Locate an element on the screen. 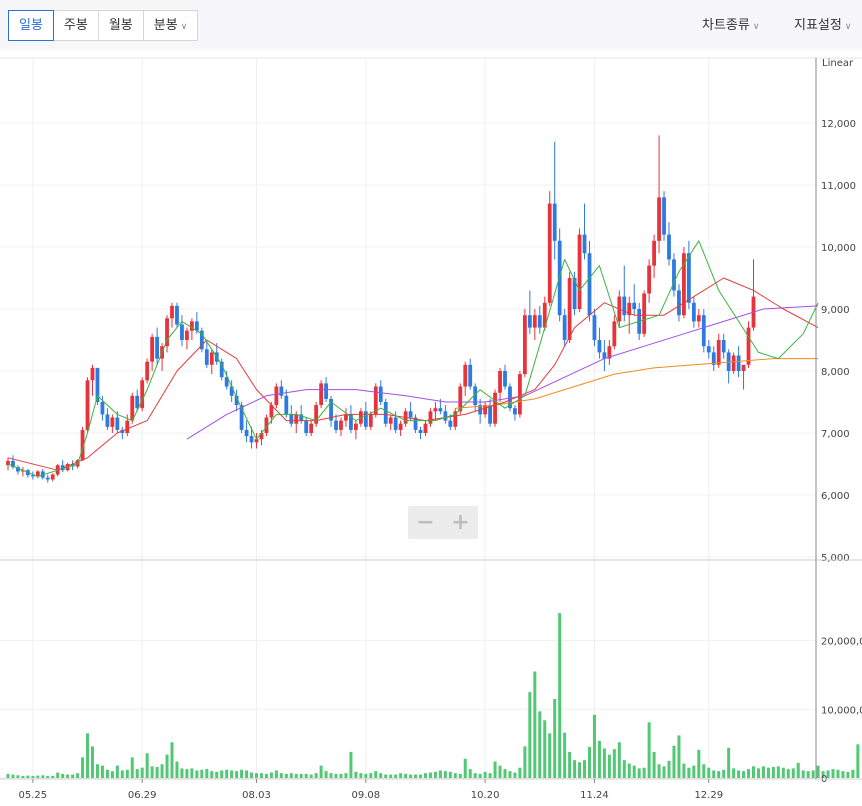  zoom-controls: − + is located at coordinates (443, 522).